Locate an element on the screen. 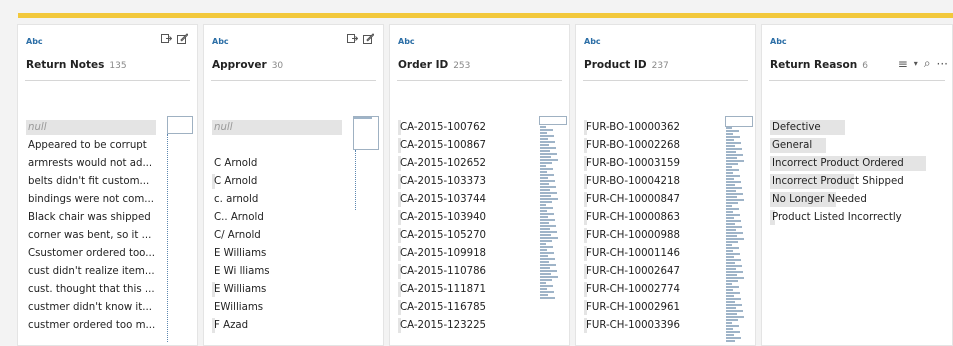 Image resolution: width=953 pixels, height=346 pixels. value-row: FUR-CH-10001146 is located at coordinates (632, 254).